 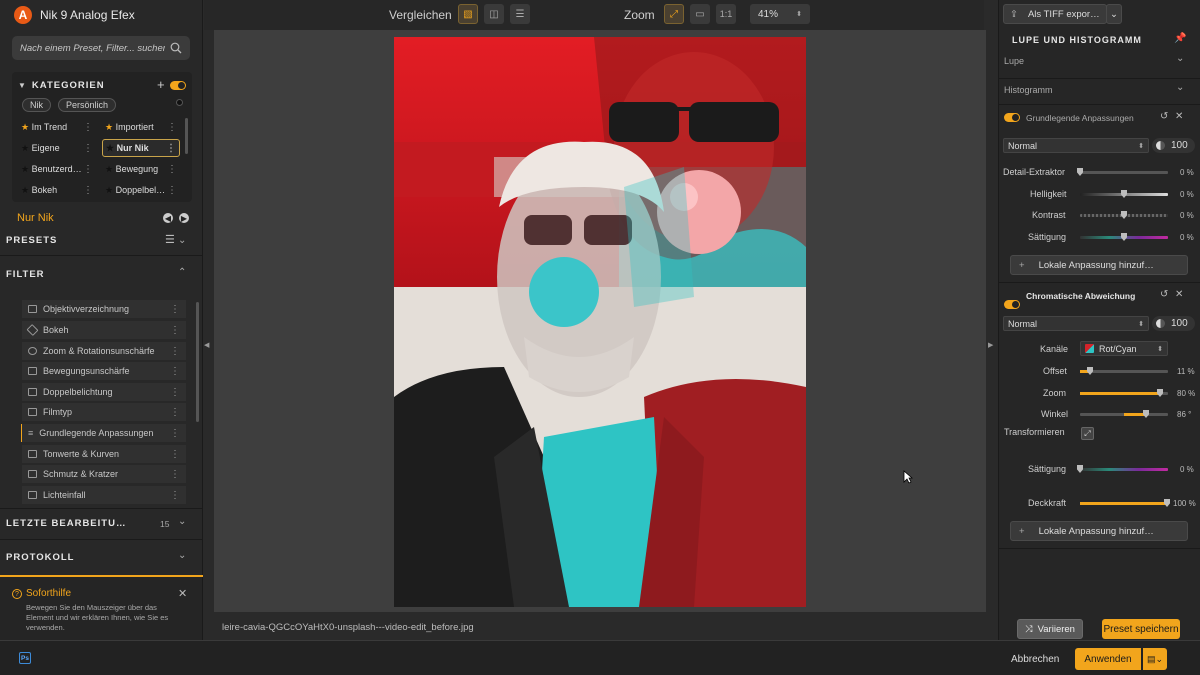 What do you see at coordinates (990, 345) in the screenshot?
I see `collapse-right-icon: ▶` at bounding box center [990, 345].